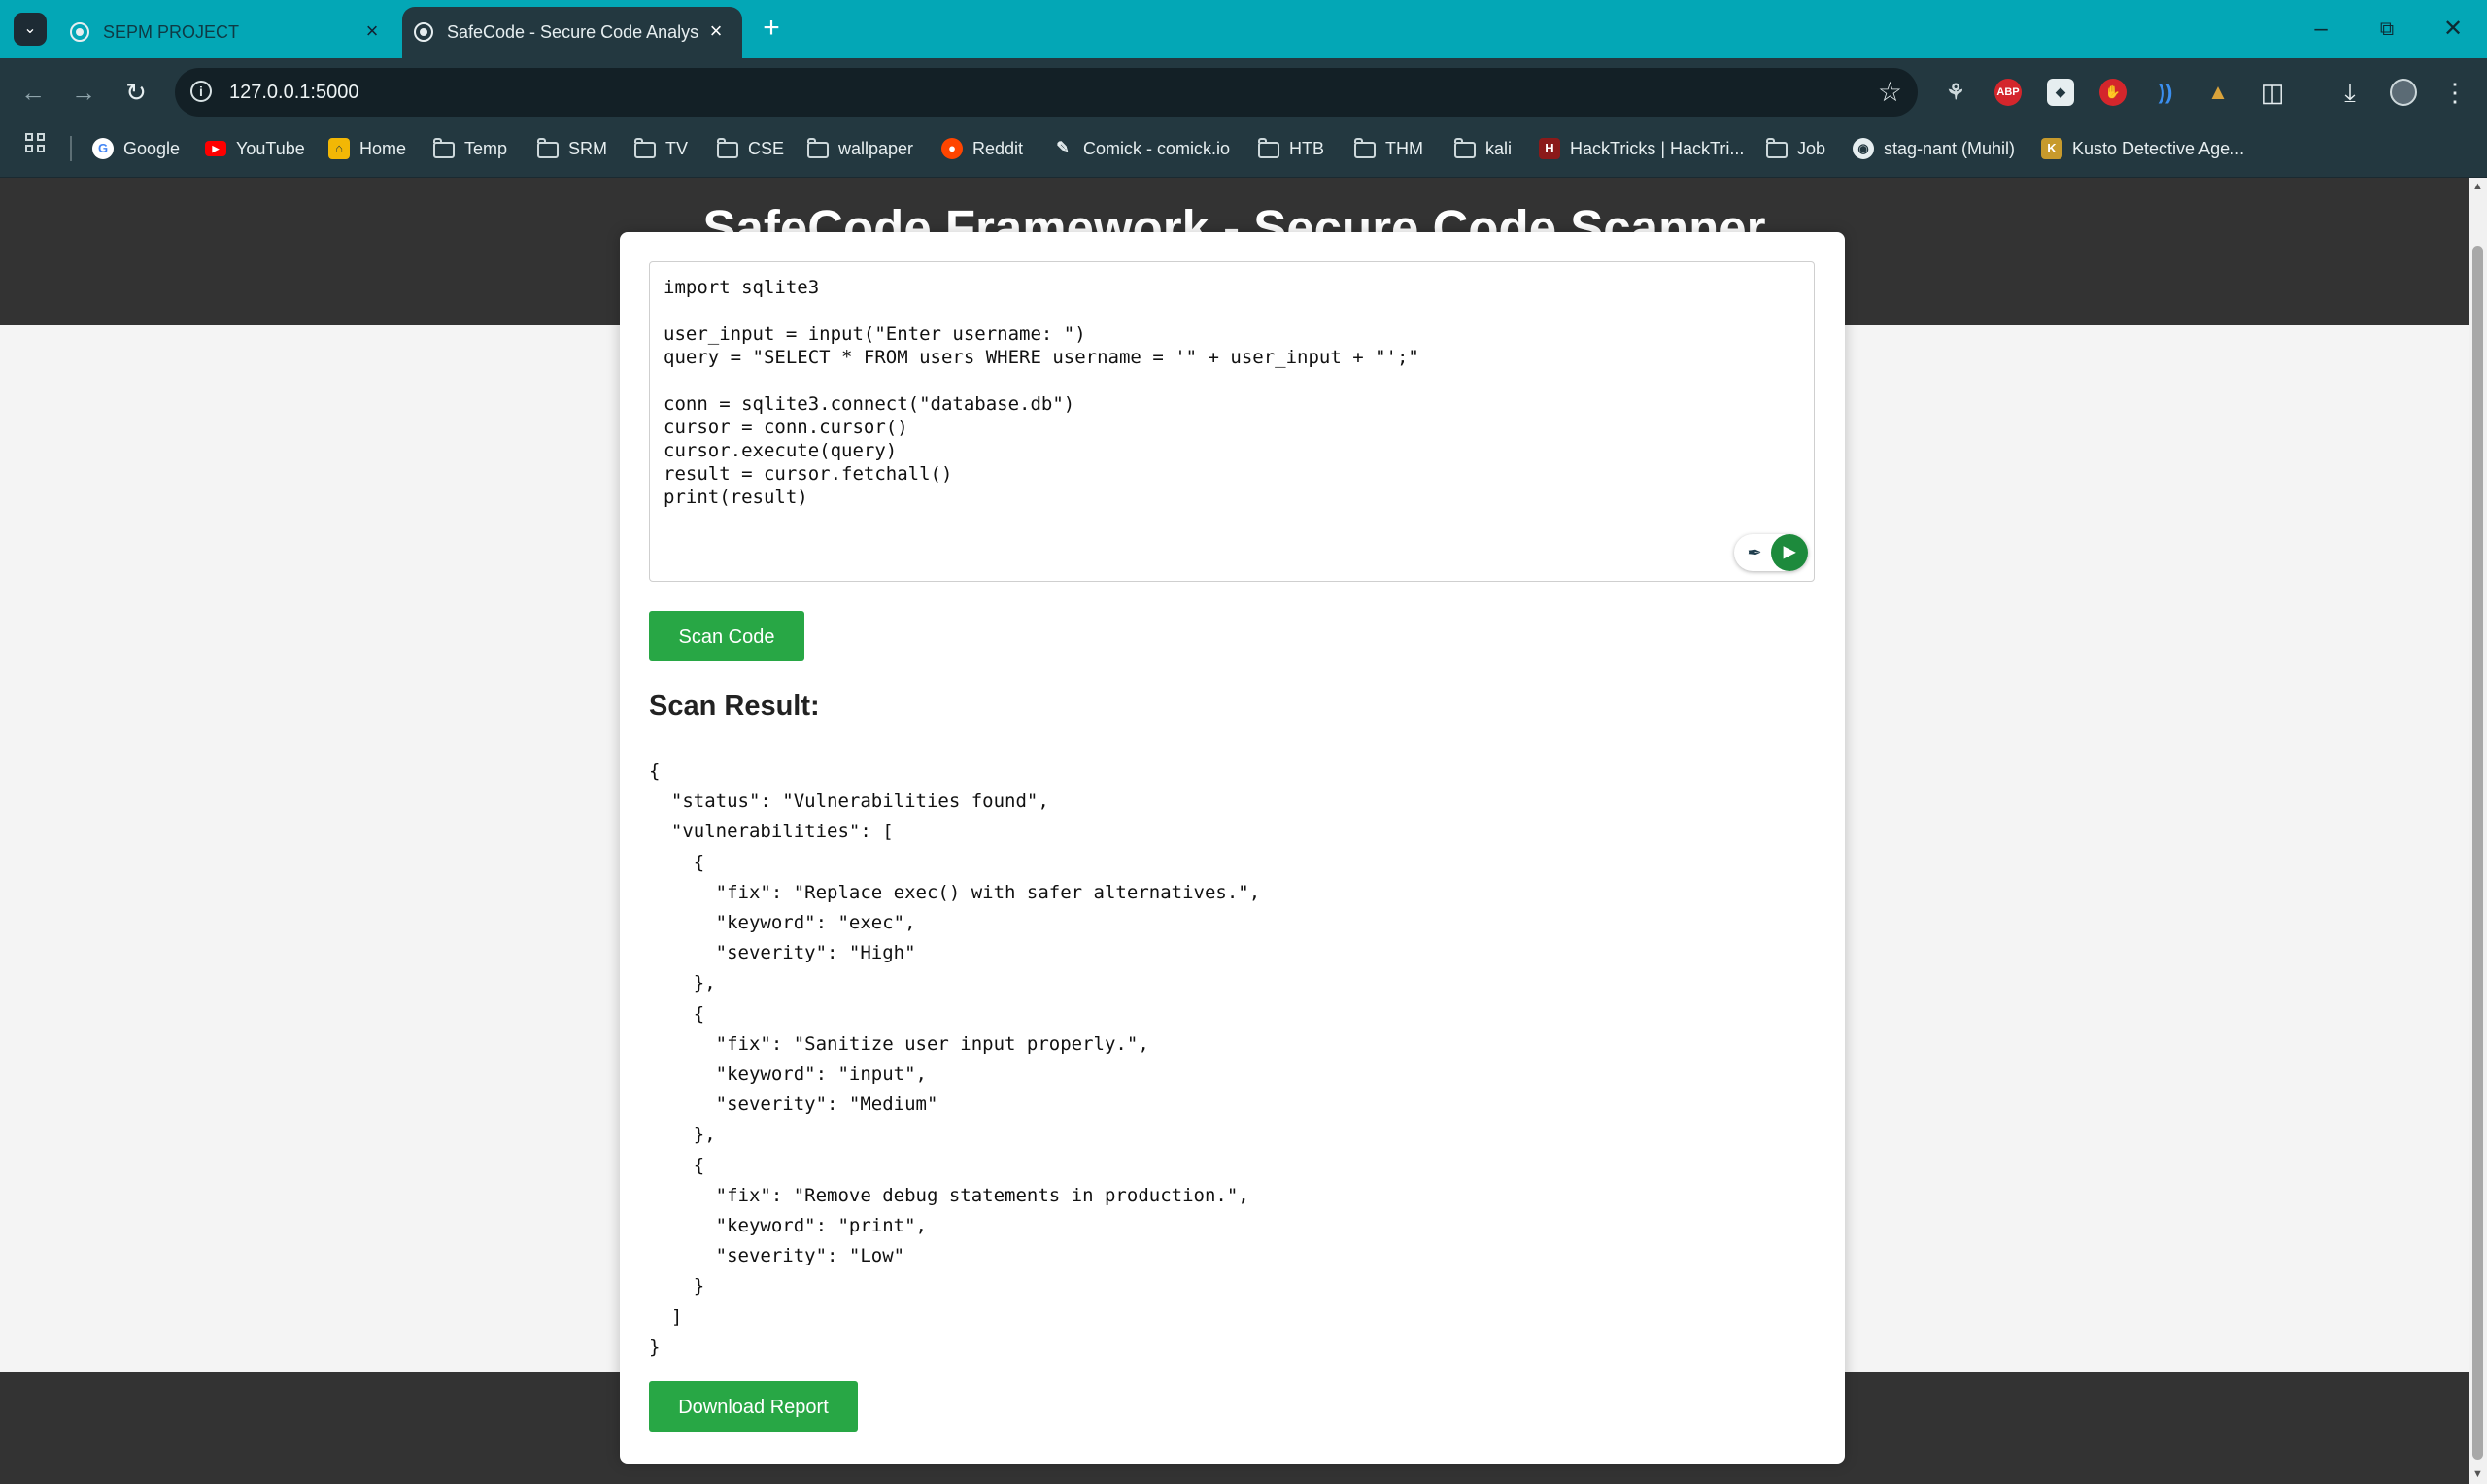  I want to click on bookmark-label: THM, so click(1404, 148).